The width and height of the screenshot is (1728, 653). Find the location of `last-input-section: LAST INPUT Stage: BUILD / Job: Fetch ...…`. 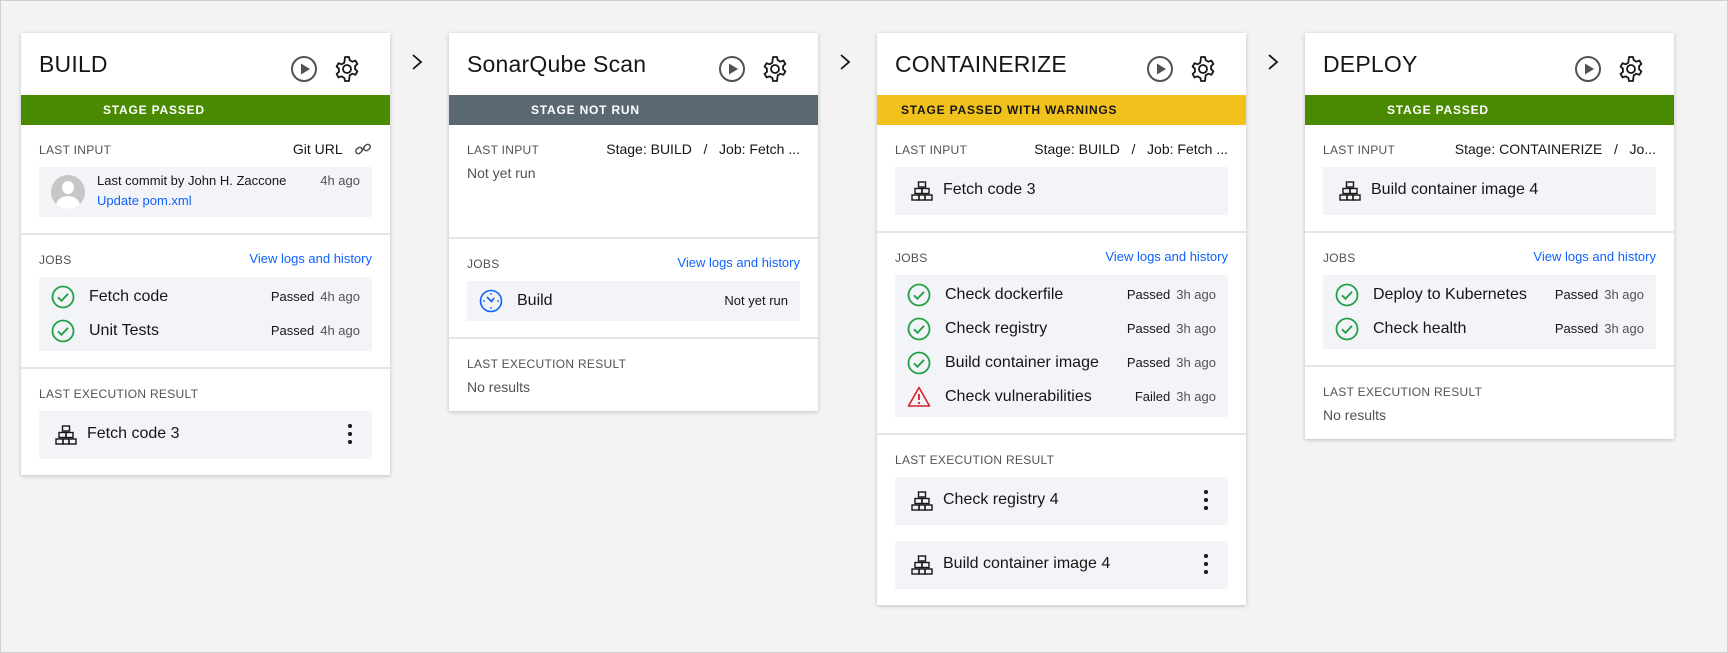

last-input-section: LAST INPUT Stage: BUILD / Job: Fetch ...… is located at coordinates (633, 182).